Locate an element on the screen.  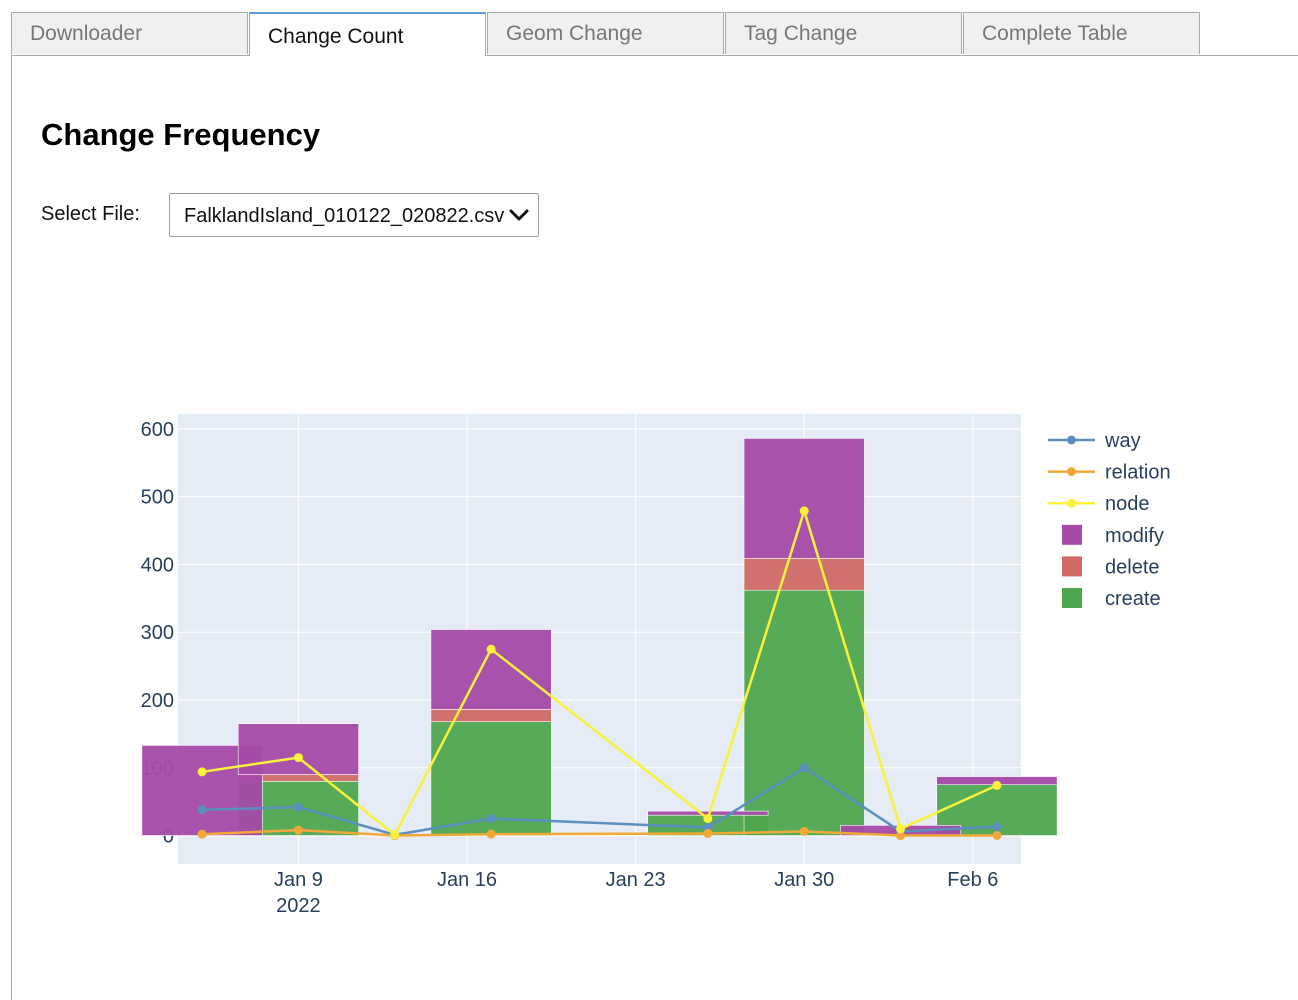
legend-marker-way is located at coordinates (1071, 440).